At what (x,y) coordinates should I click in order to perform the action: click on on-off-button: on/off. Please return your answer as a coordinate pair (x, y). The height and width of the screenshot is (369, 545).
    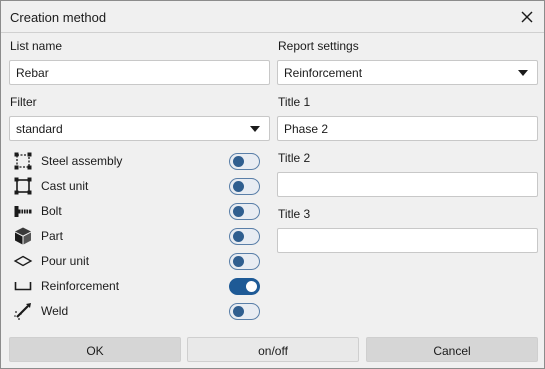
    Looking at the image, I should click on (273, 349).